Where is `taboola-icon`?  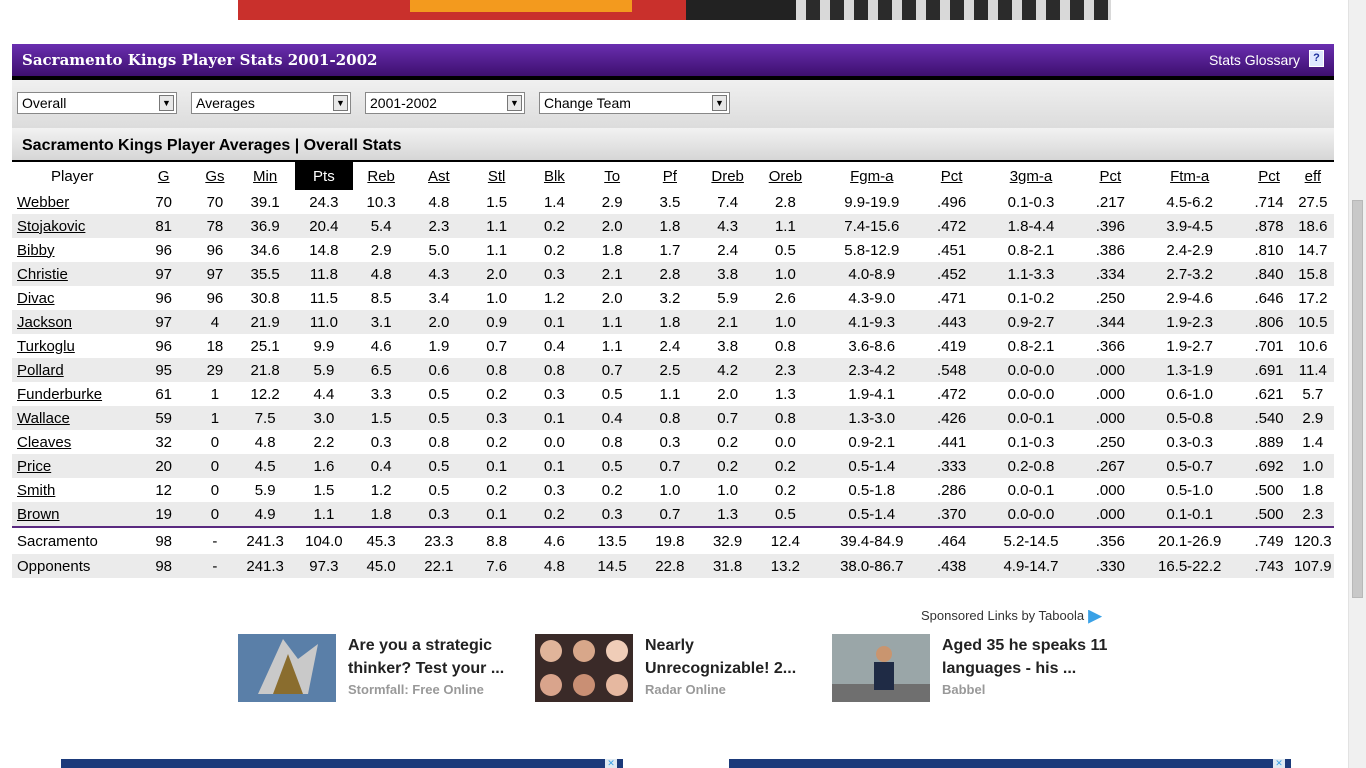
taboola-icon is located at coordinates (1095, 616).